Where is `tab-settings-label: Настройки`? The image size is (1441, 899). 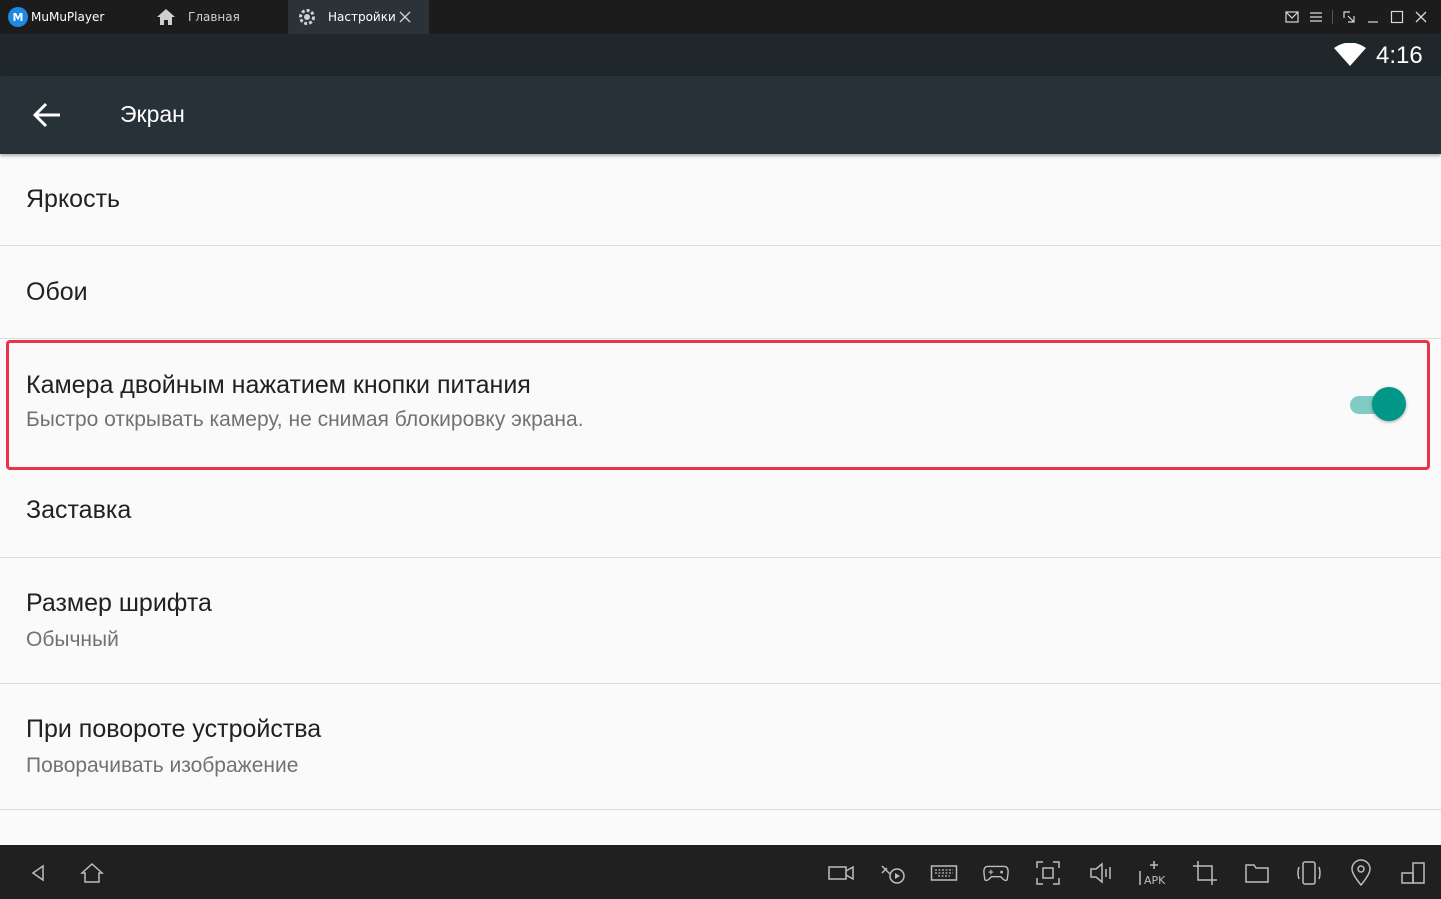 tab-settings-label: Настройки is located at coordinates (362, 17).